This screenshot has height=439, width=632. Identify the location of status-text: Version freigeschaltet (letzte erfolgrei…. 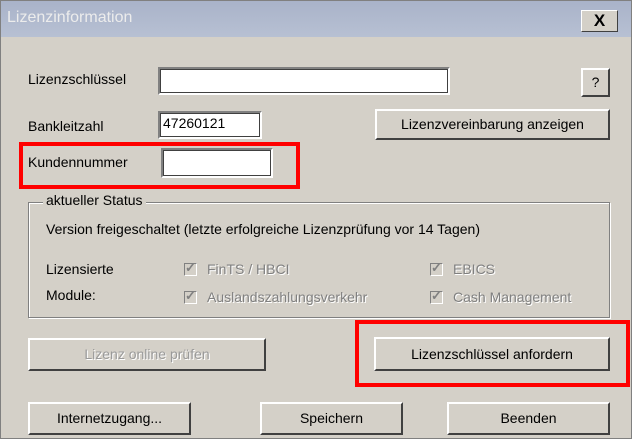
(263, 229).